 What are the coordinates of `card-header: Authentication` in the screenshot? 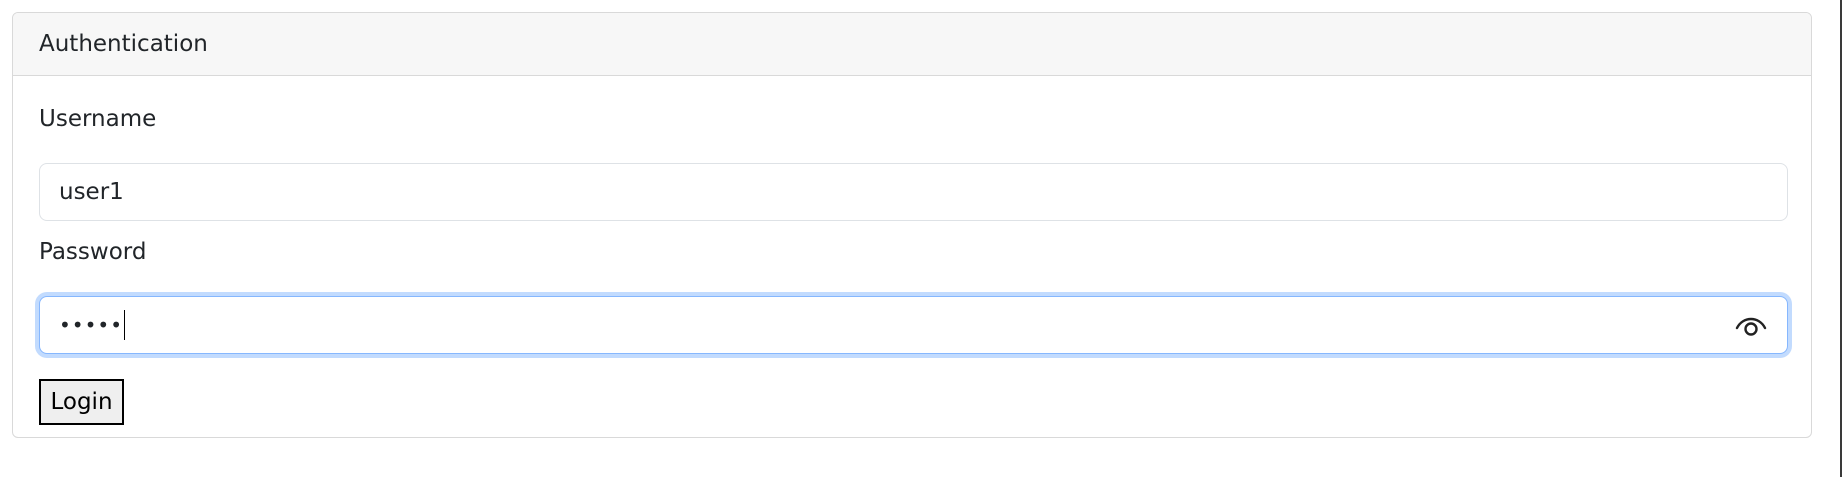 It's located at (912, 44).